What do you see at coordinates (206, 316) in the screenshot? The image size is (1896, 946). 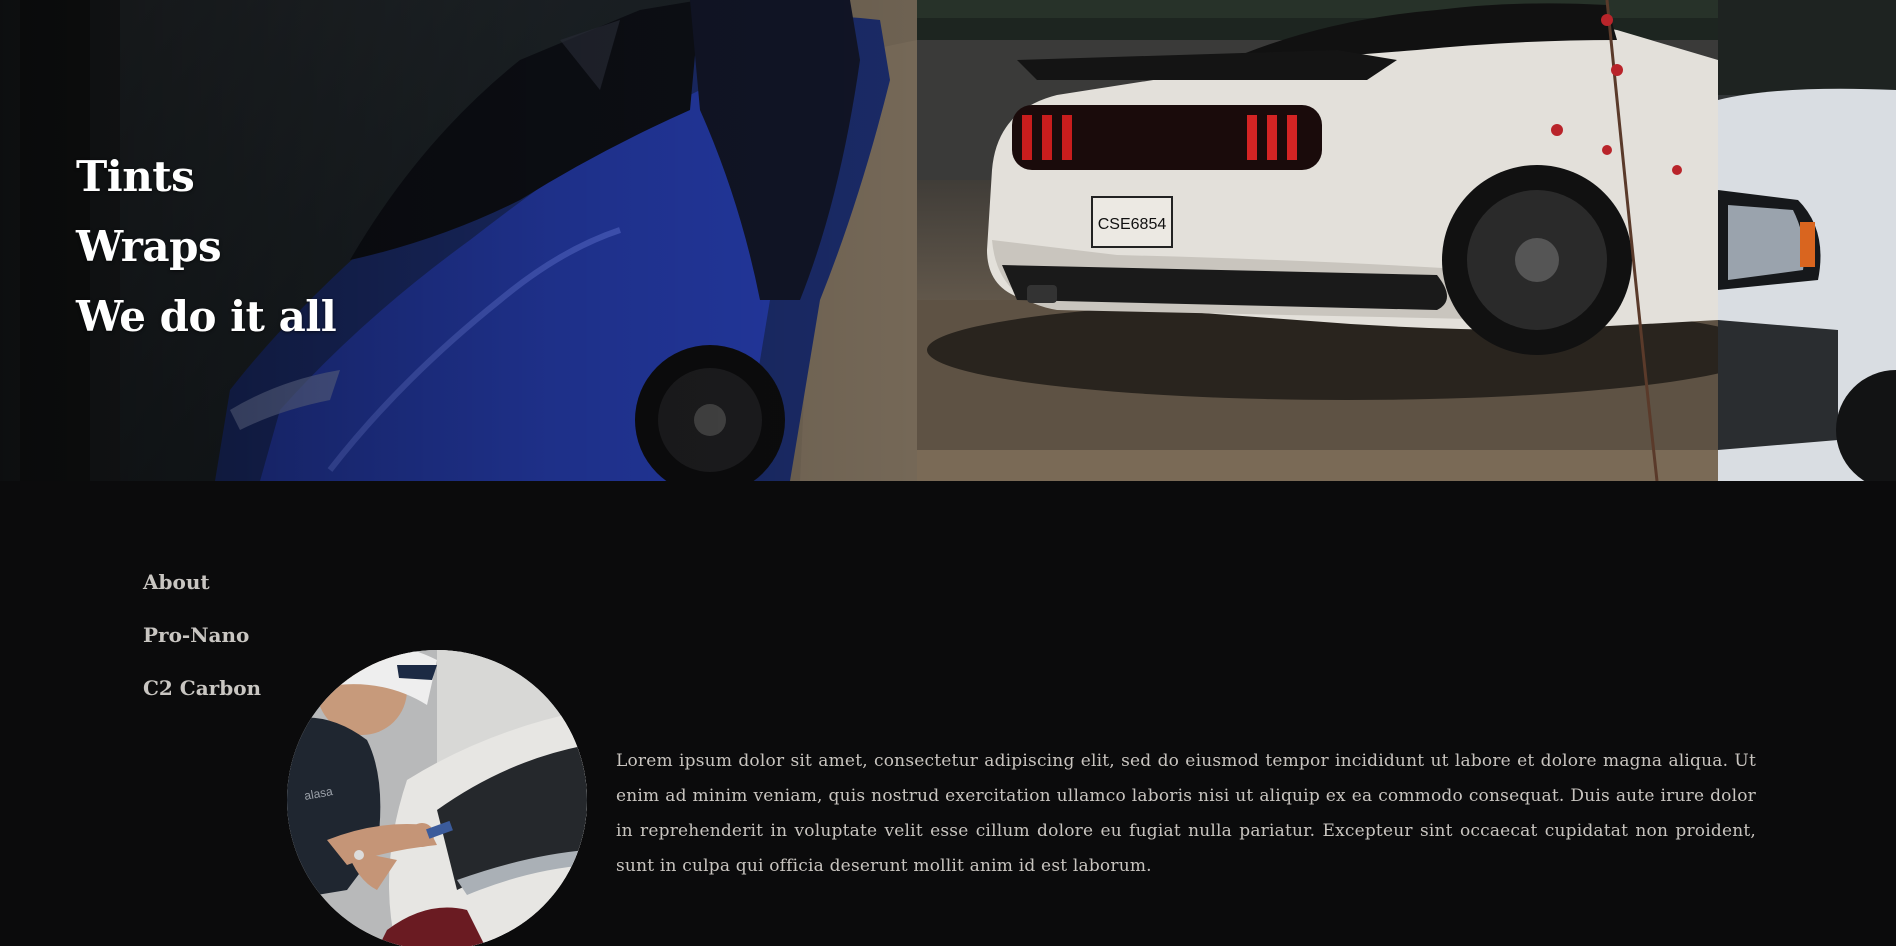 I see `hero-line-we-do-it-all: We do it all` at bounding box center [206, 316].